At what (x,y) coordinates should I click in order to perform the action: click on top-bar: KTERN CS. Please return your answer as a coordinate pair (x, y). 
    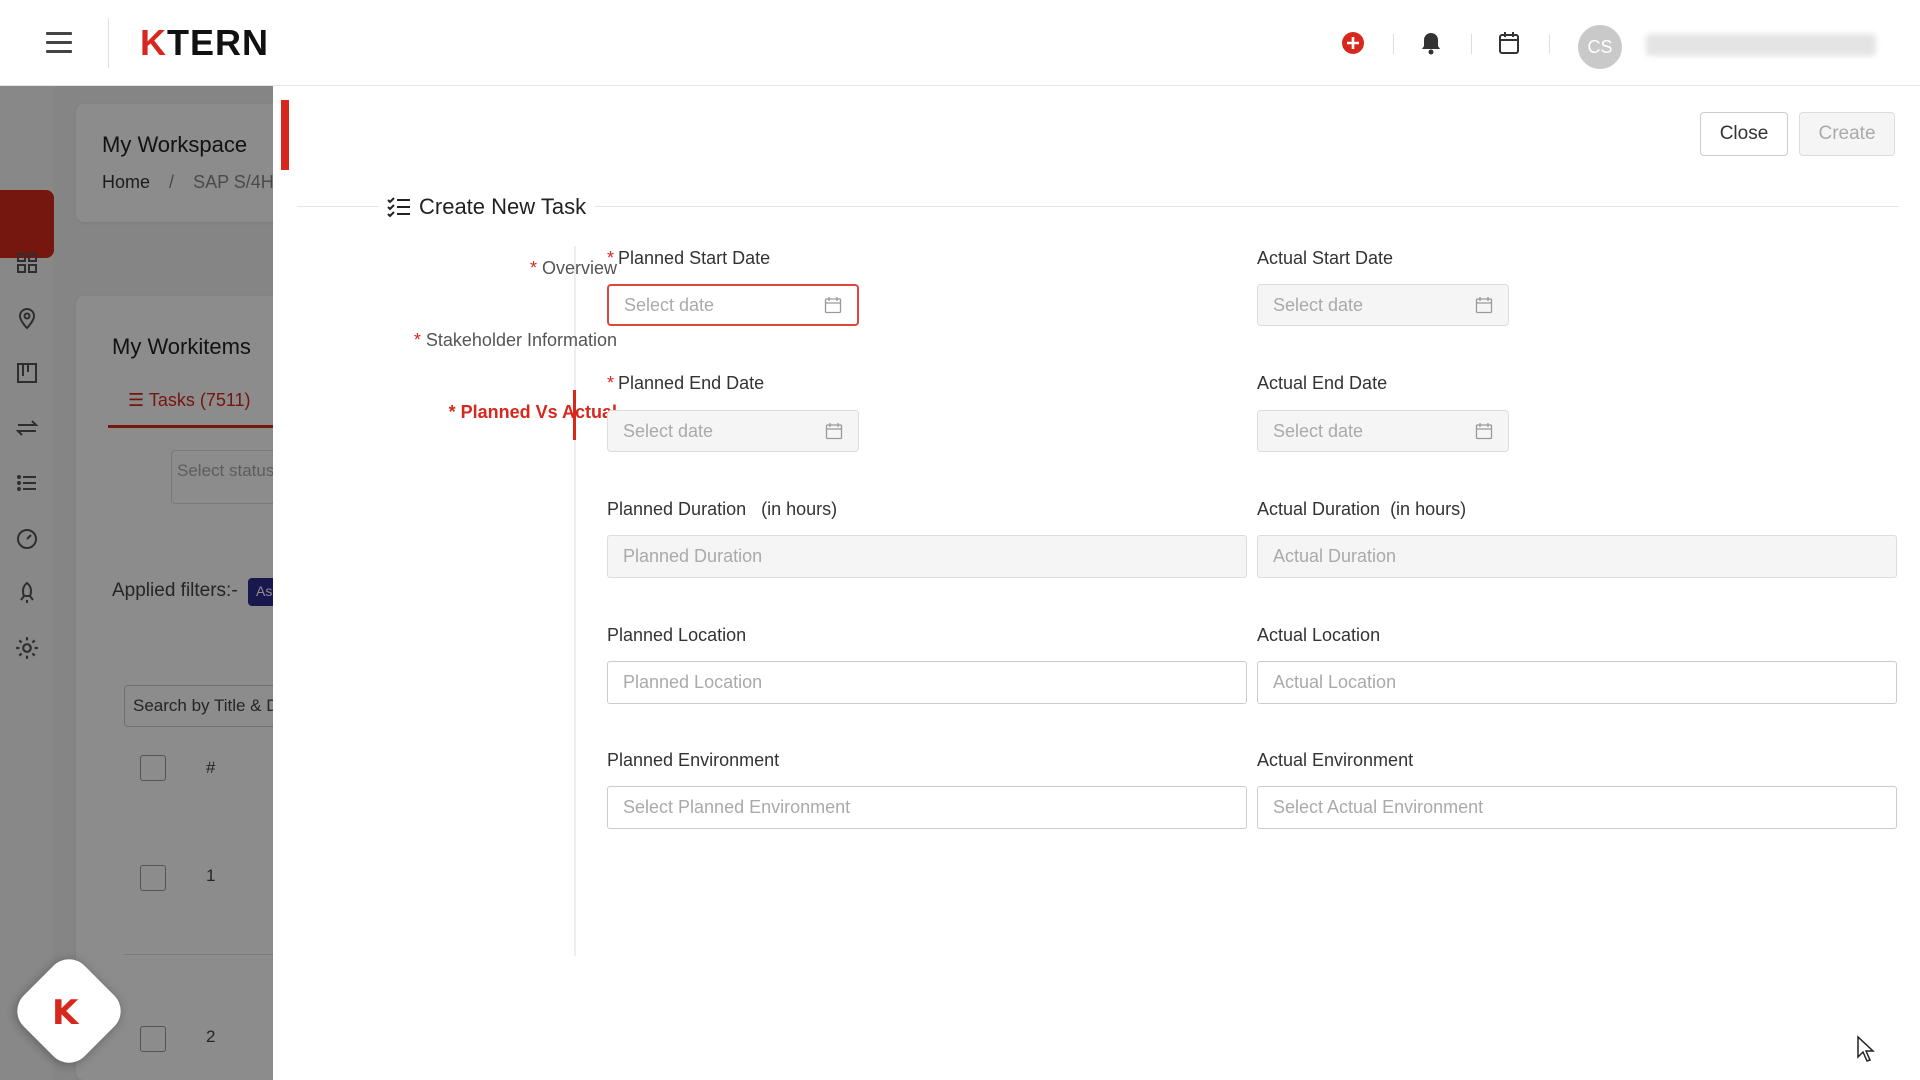
    Looking at the image, I should click on (960, 43).